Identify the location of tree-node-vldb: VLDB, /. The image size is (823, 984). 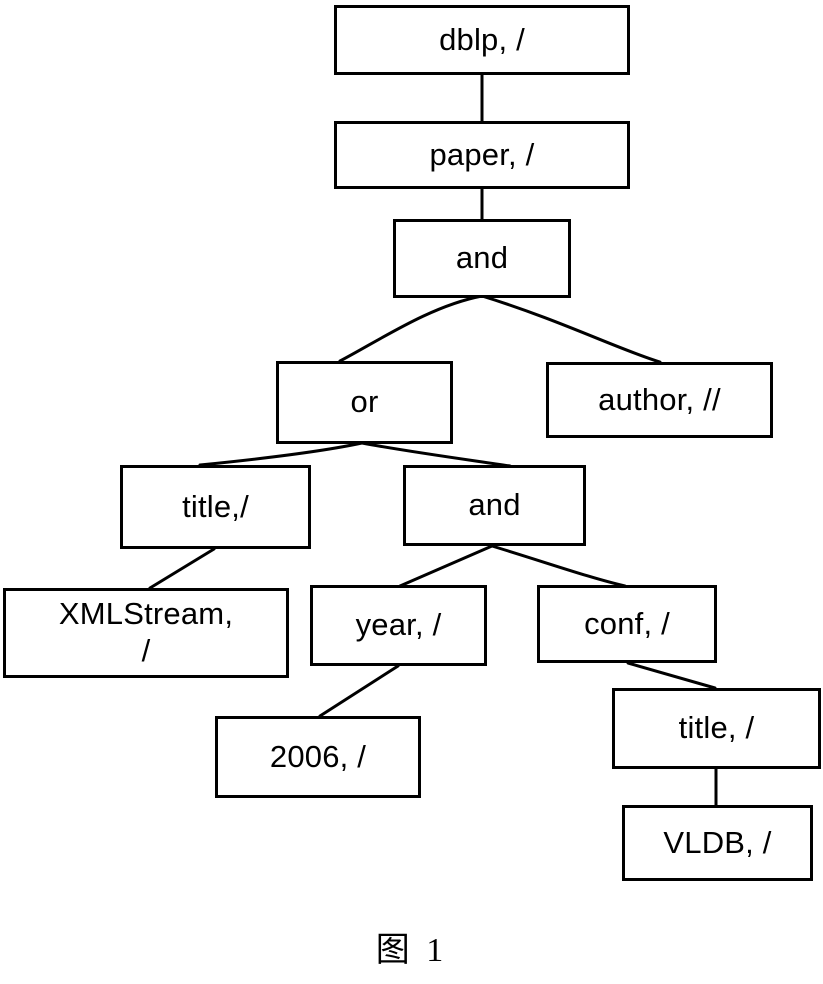
(717, 843).